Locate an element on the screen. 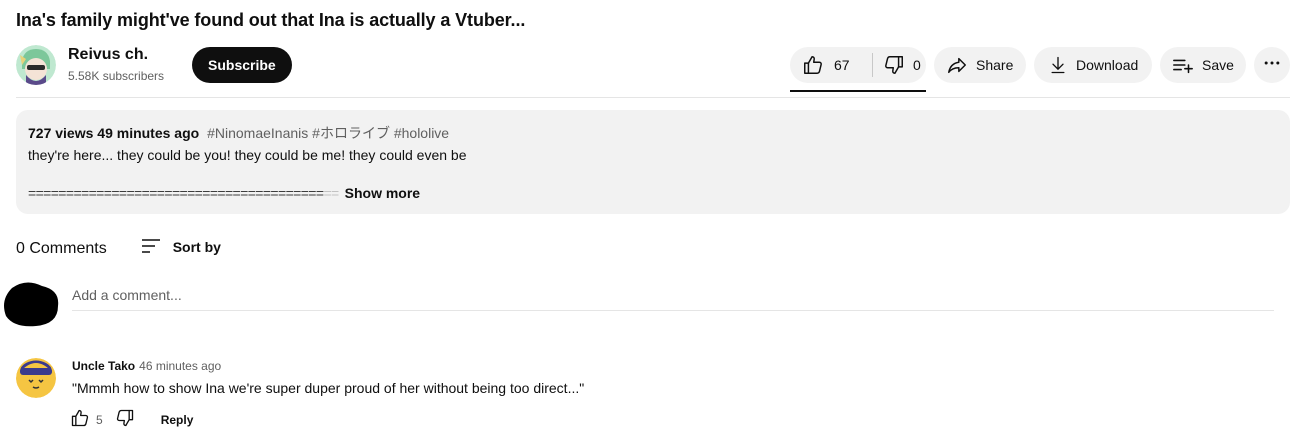 This screenshot has width=1294, height=436. like-dislike-group: 67 0 is located at coordinates (858, 65).